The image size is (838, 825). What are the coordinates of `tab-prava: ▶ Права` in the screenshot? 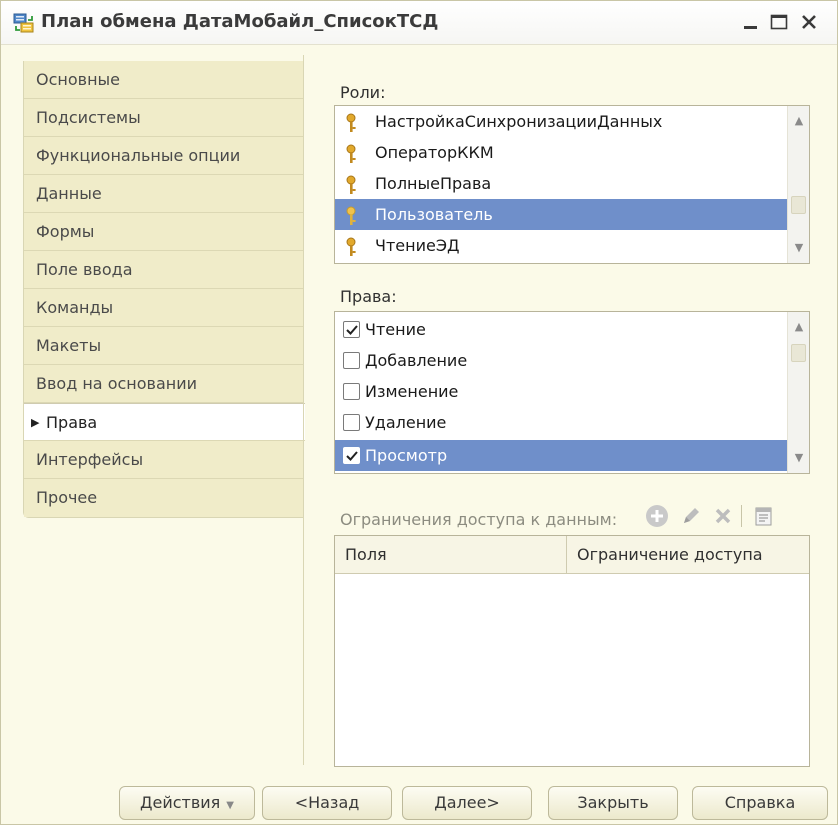 It's located at (164, 422).